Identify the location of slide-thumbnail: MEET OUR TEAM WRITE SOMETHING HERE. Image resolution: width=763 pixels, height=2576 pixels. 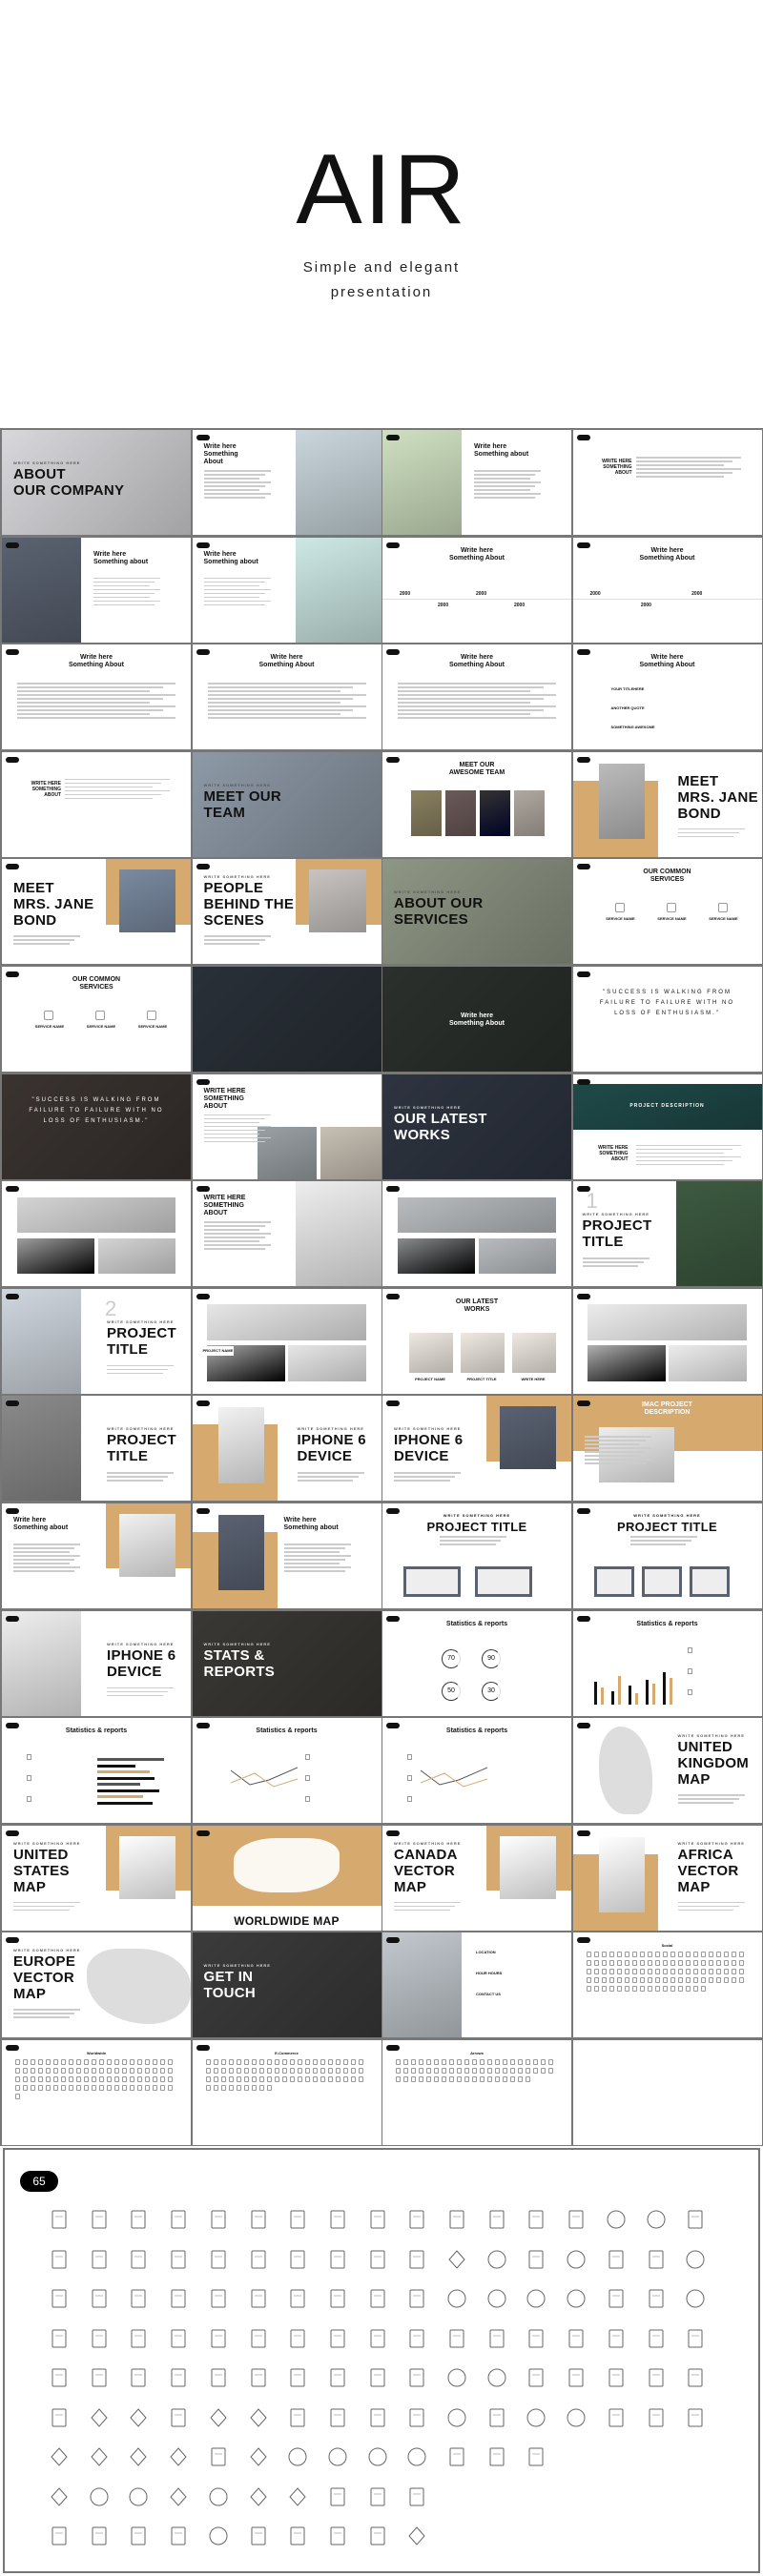
(287, 804).